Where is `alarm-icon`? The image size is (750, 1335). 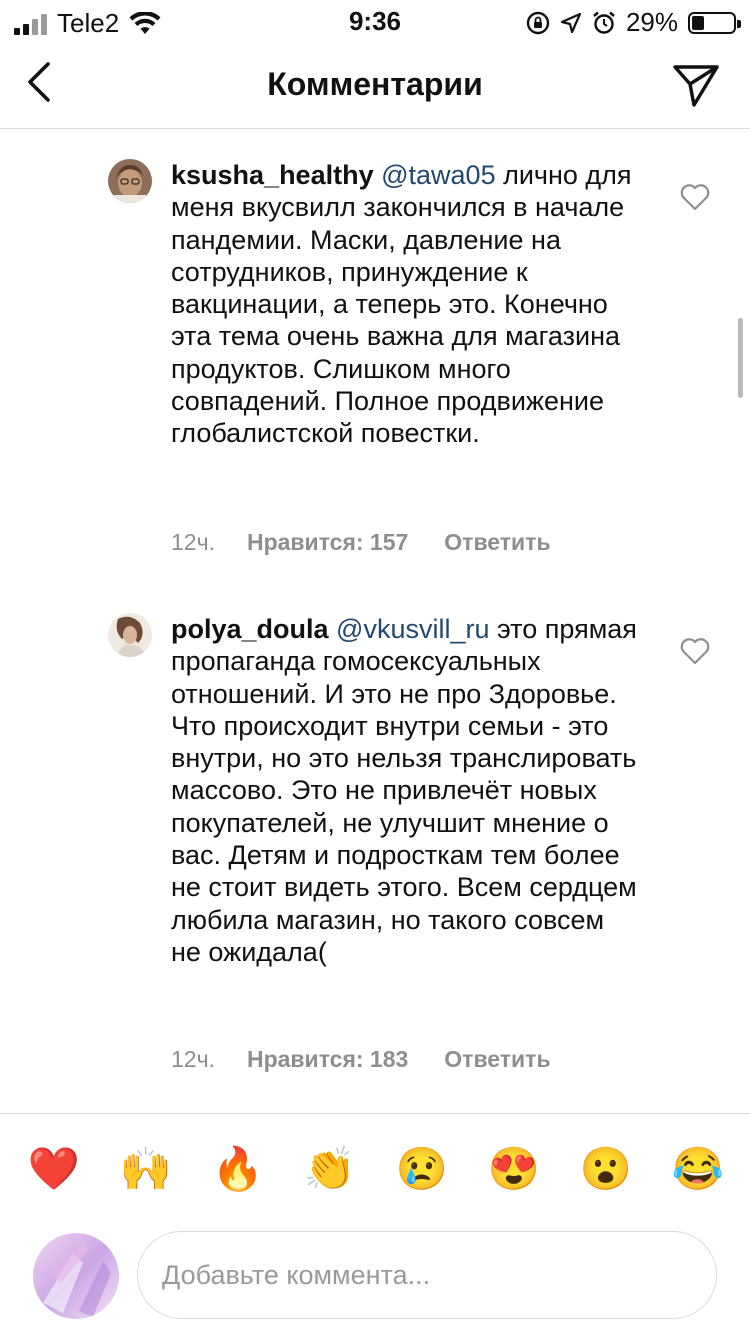
alarm-icon is located at coordinates (604, 22).